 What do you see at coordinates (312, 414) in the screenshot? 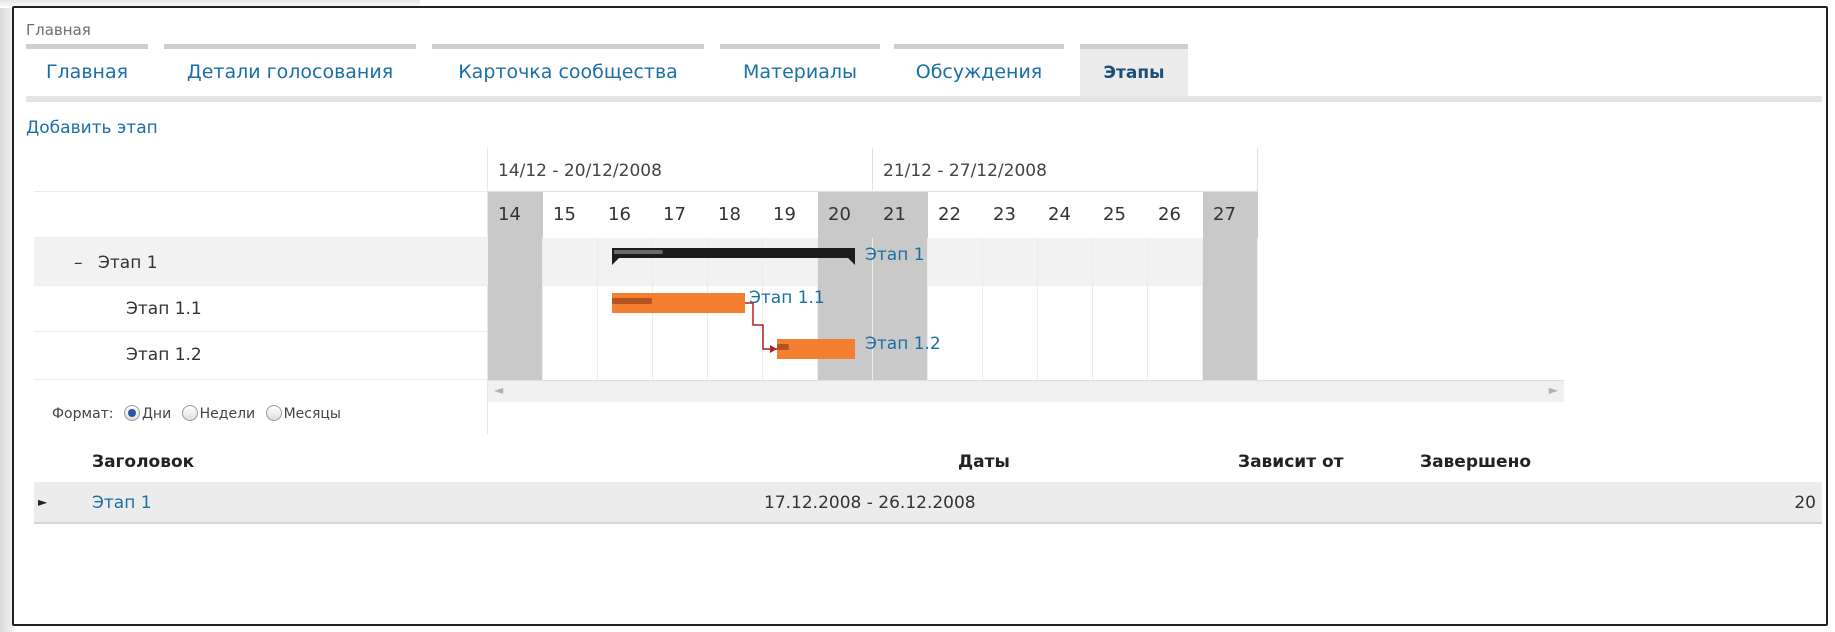
I see `format-months-label: Месяцы` at bounding box center [312, 414].